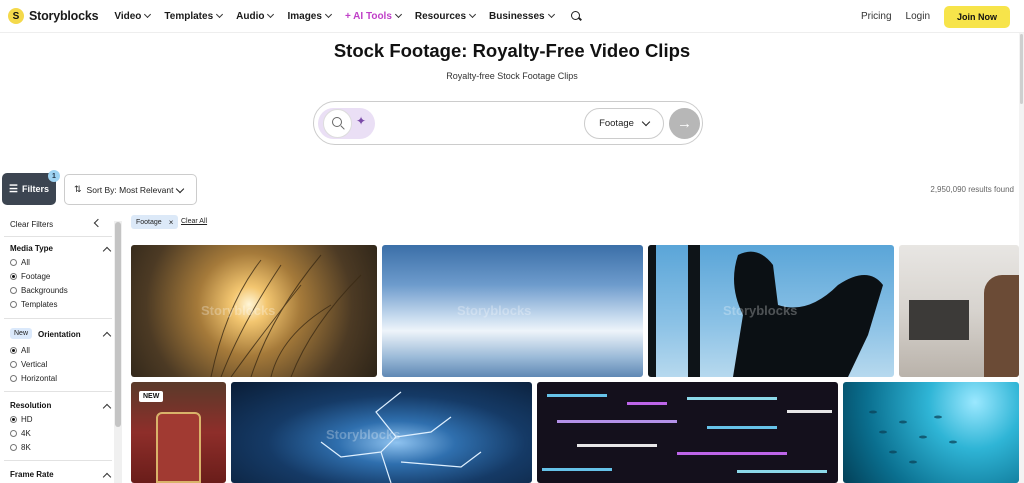  What do you see at coordinates (440, 16) in the screenshot?
I see `nav-resources-label: Resources` at bounding box center [440, 16].